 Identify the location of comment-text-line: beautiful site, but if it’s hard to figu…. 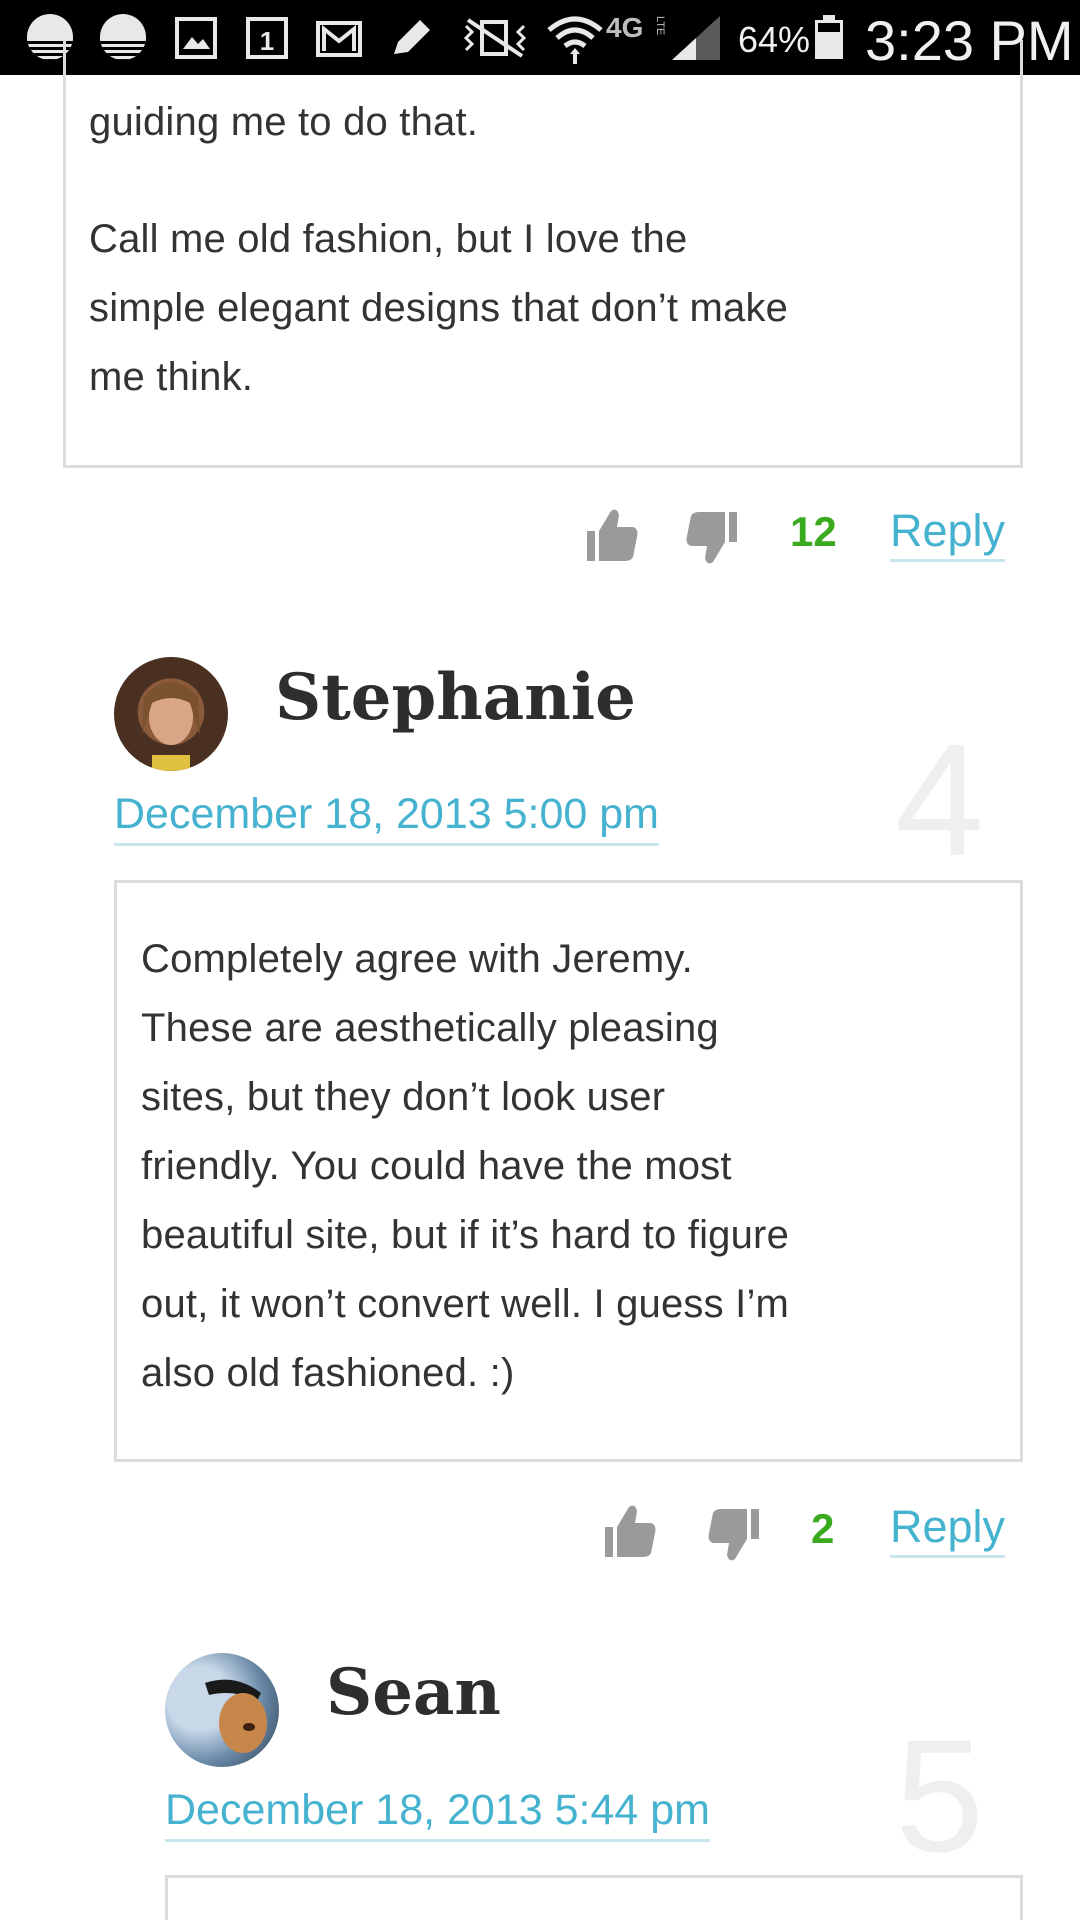
(465, 1235).